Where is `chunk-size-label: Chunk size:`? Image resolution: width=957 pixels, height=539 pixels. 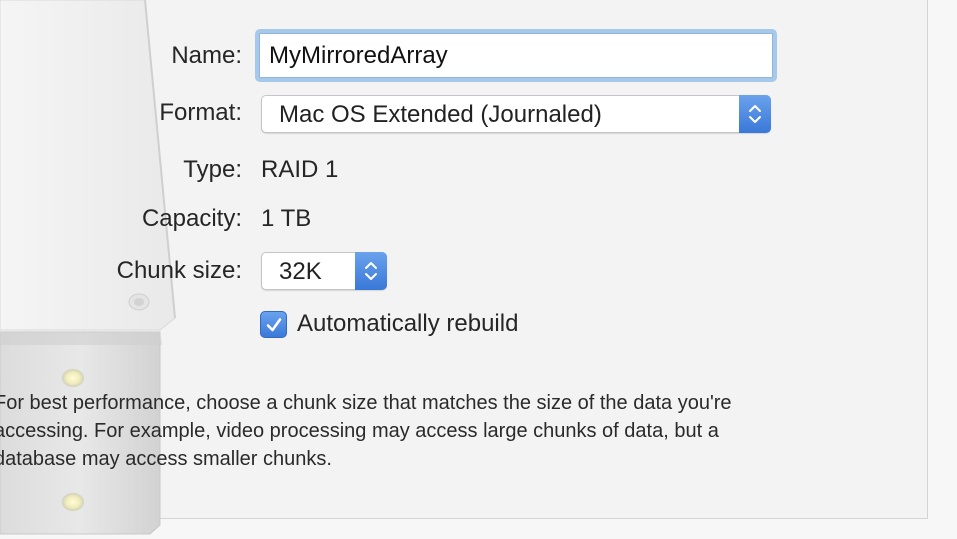 chunk-size-label: Chunk size: is located at coordinates (179, 270).